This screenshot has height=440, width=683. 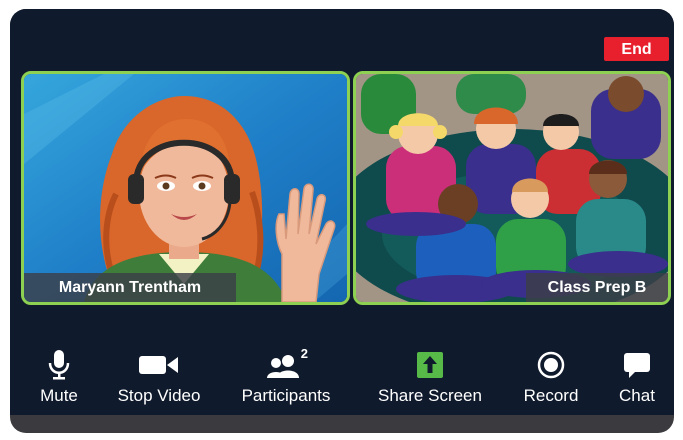 I want to click on participant-name-tag: Maryann Trentham, so click(x=130, y=287).